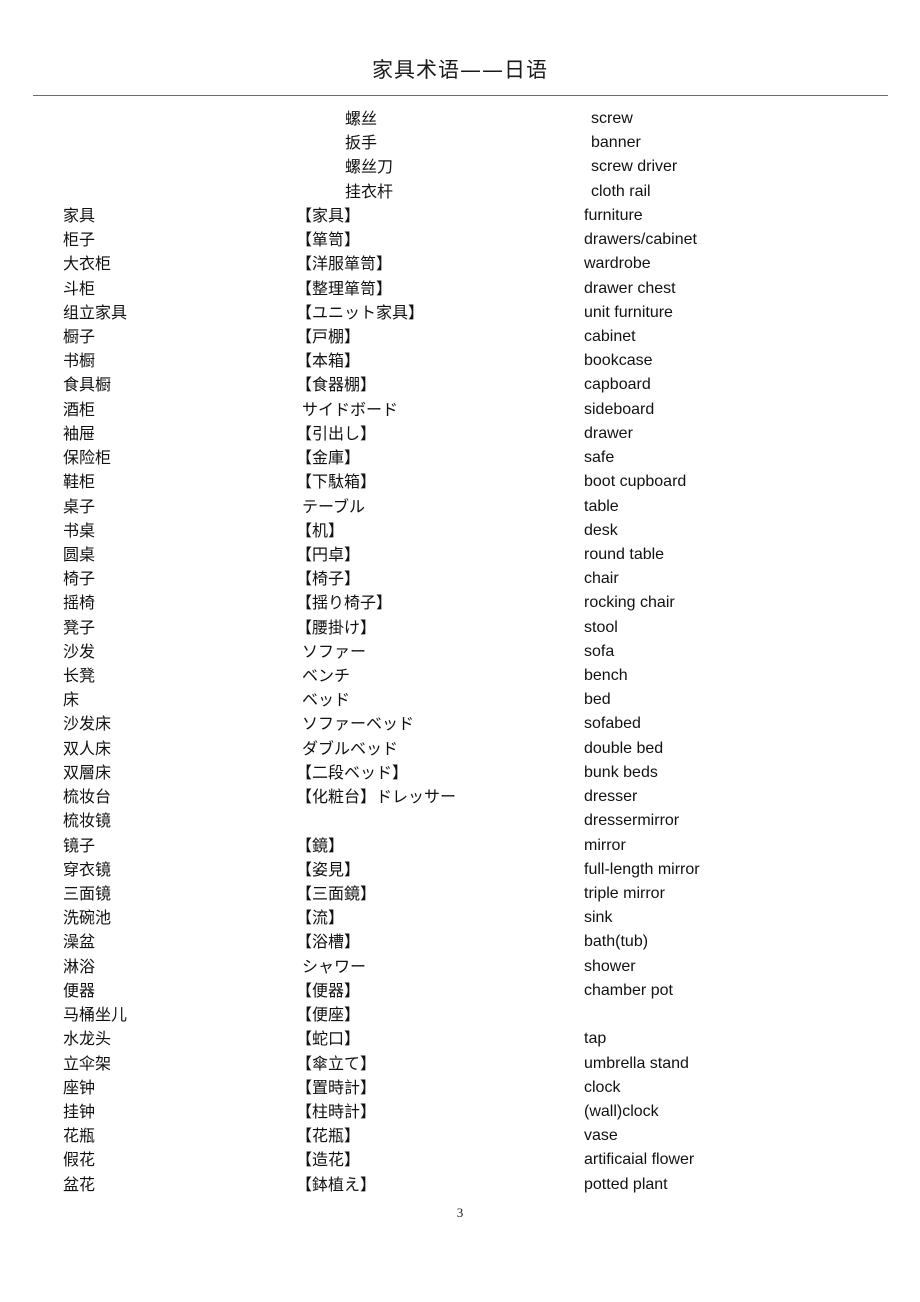  I want to click on term-japanese: 【整理箪笥】, so click(344, 288).